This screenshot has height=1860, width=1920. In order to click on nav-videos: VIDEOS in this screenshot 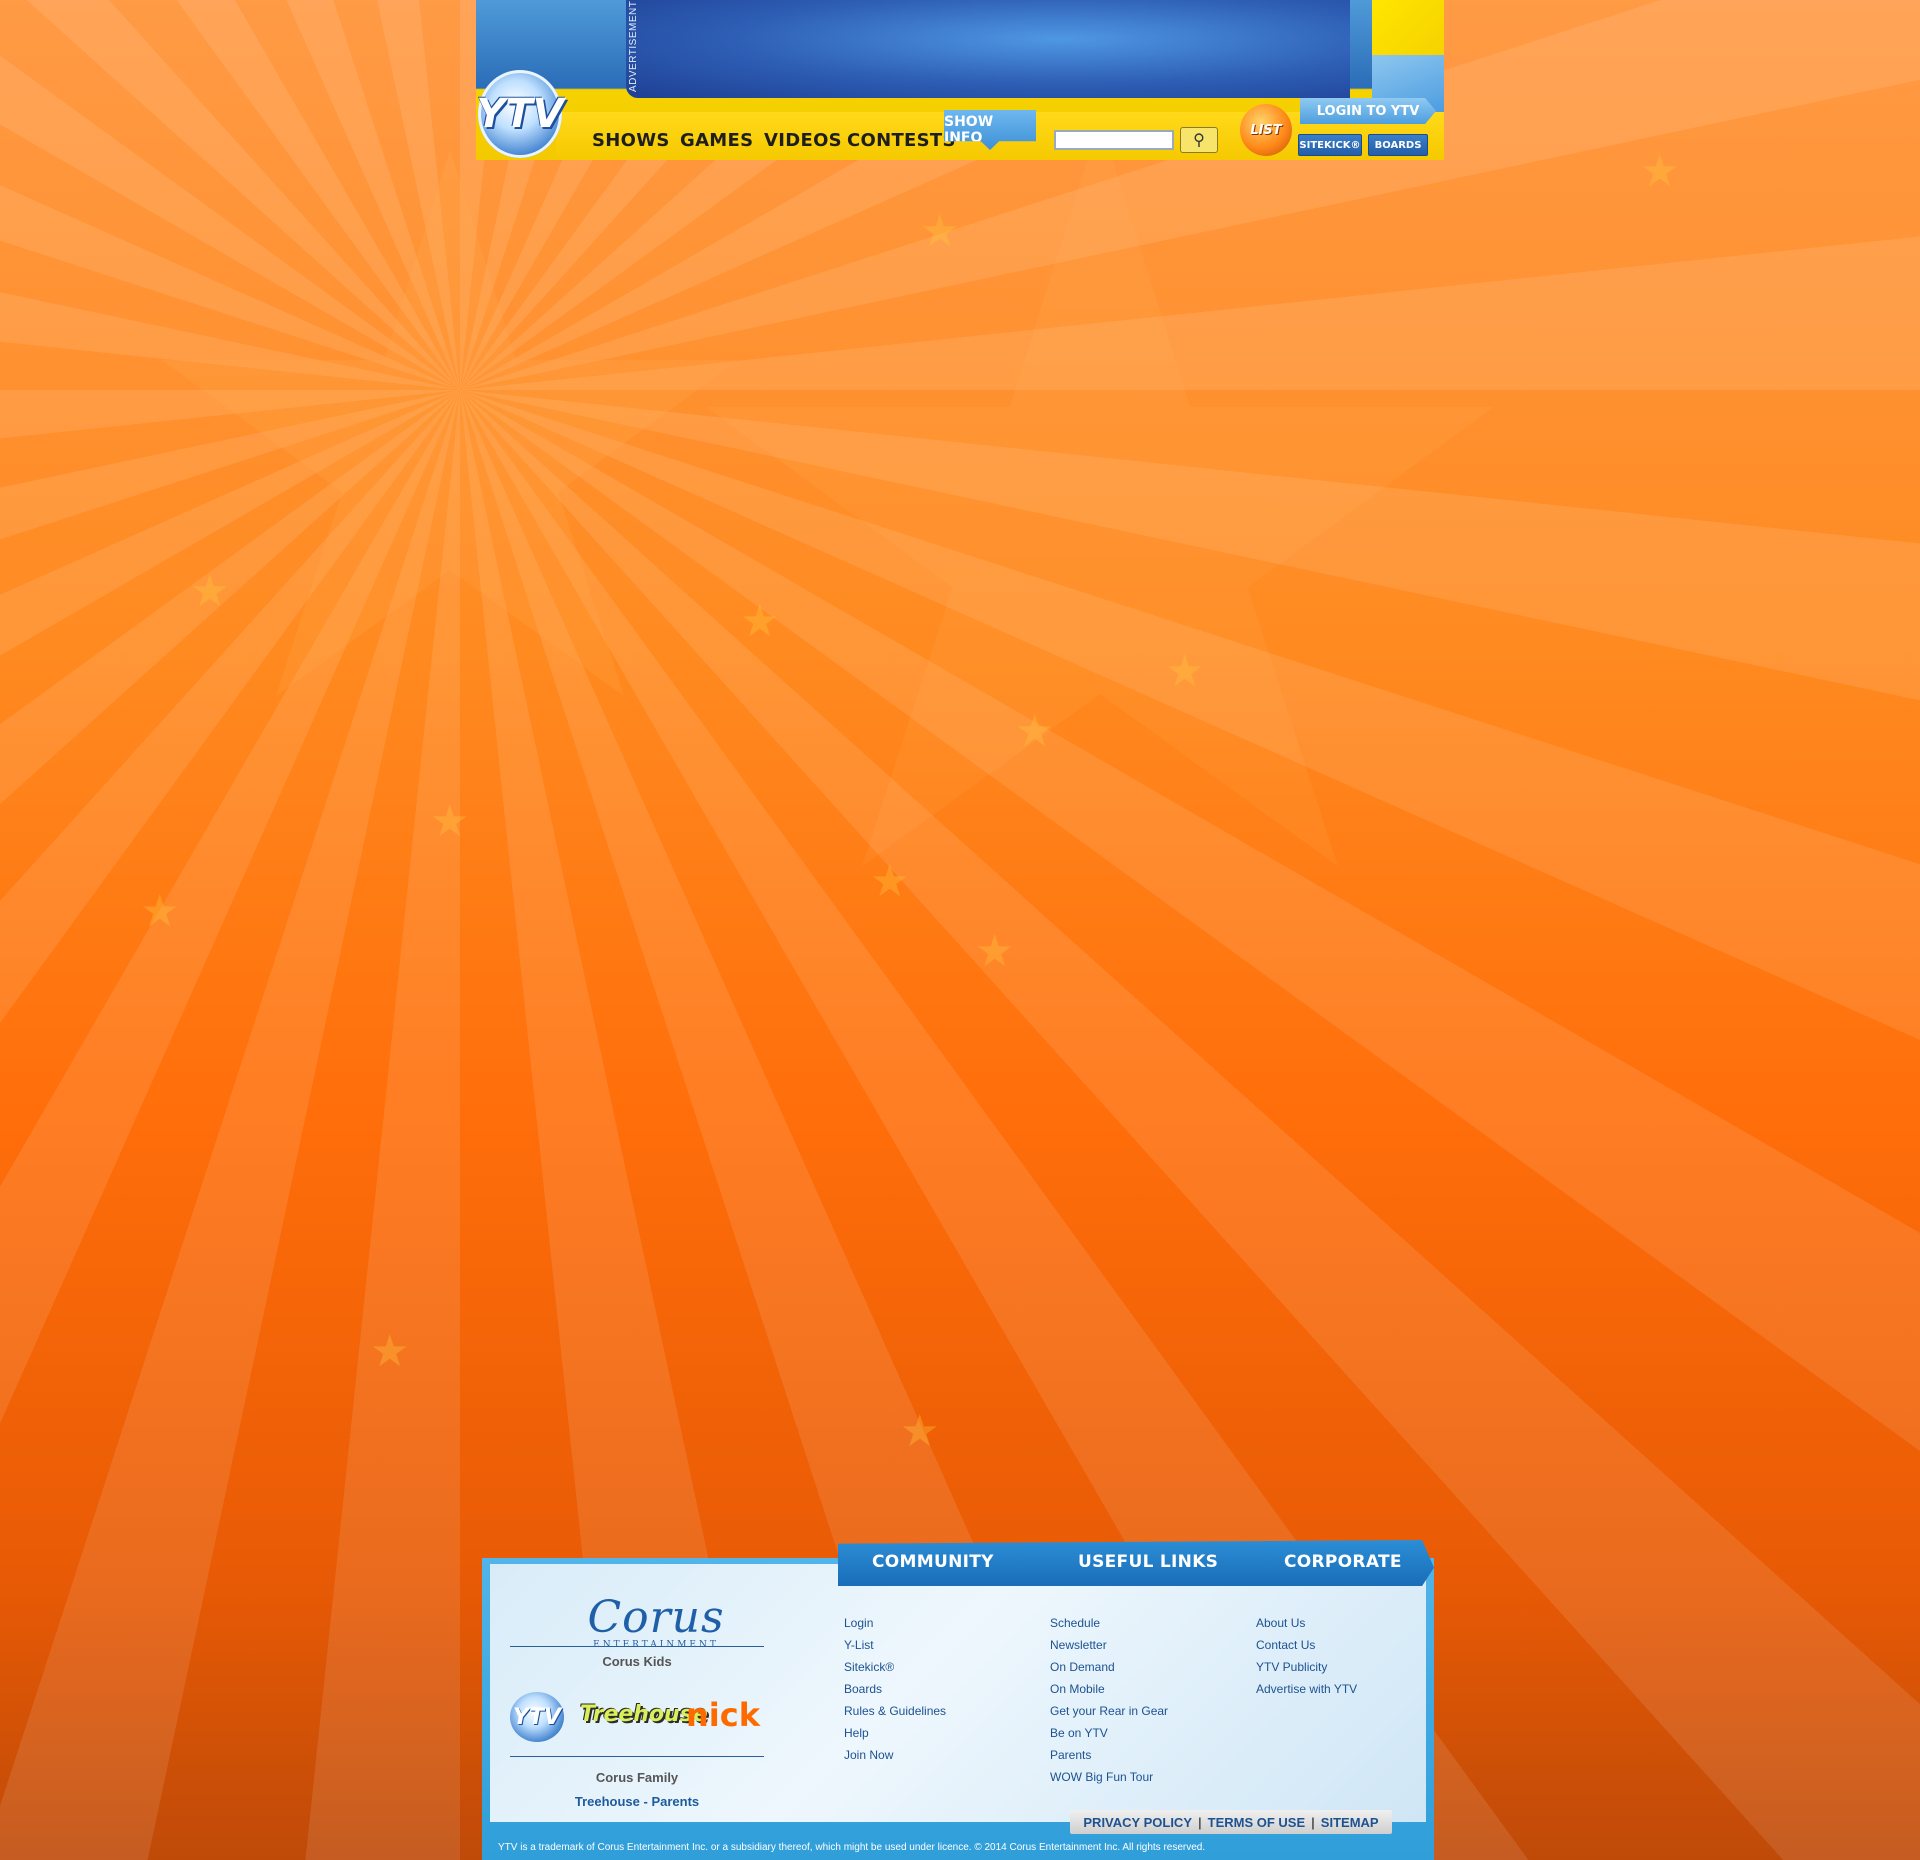, I will do `click(803, 140)`.